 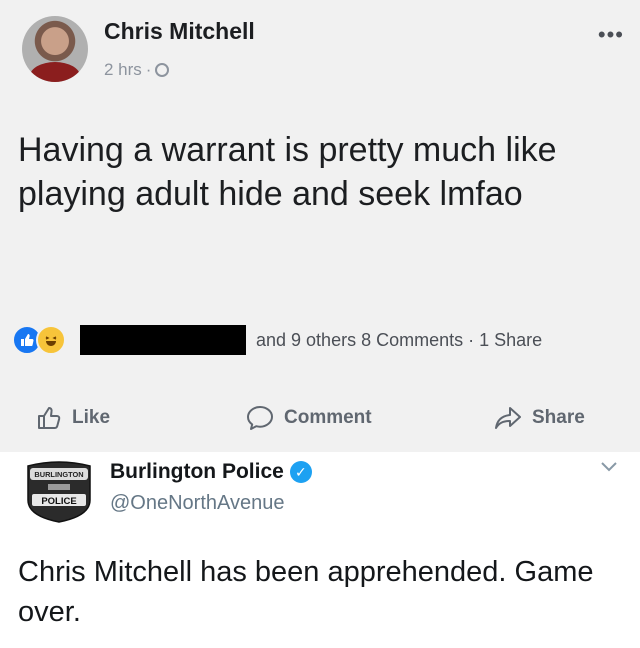 I want to click on comment-button: Comment, so click(x=309, y=418).